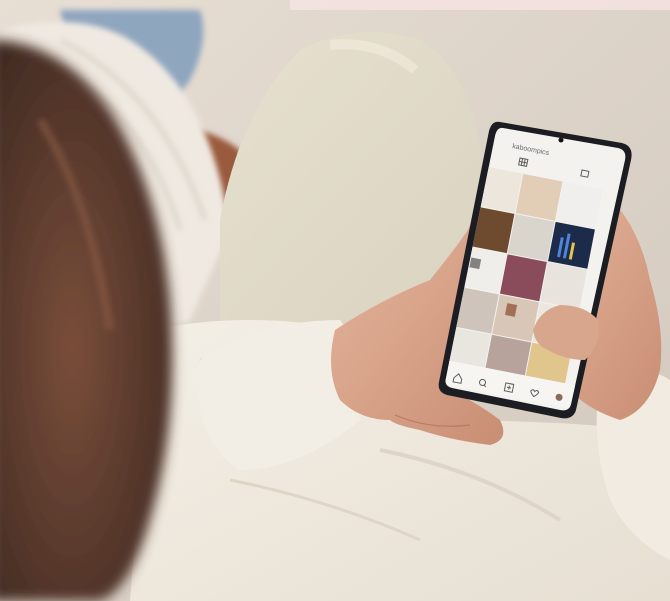 The height and width of the screenshot is (601, 670). I want to click on top-strip, so click(480, 5).